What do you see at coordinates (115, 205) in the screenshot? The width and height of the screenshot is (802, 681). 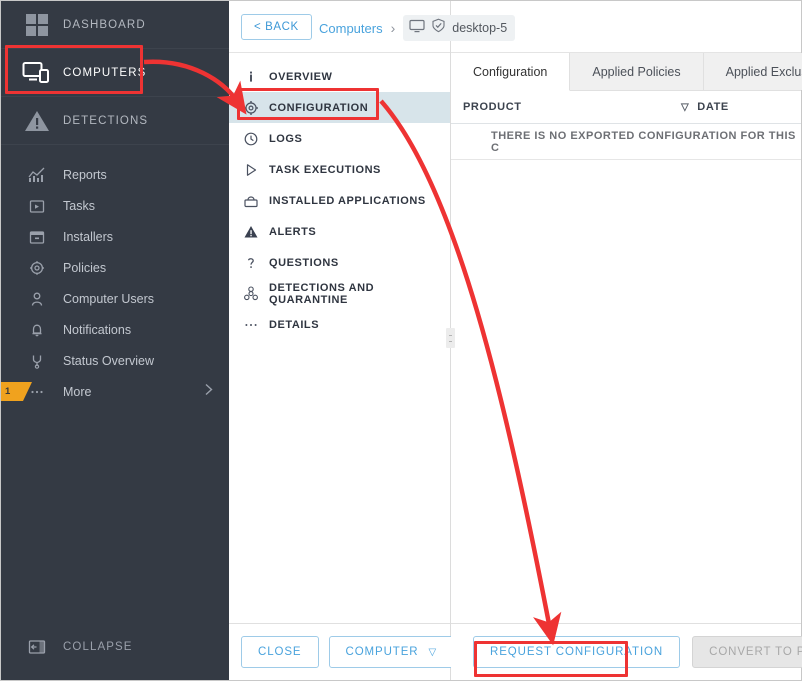 I see `sidebar-item-tasks: Tasks` at bounding box center [115, 205].